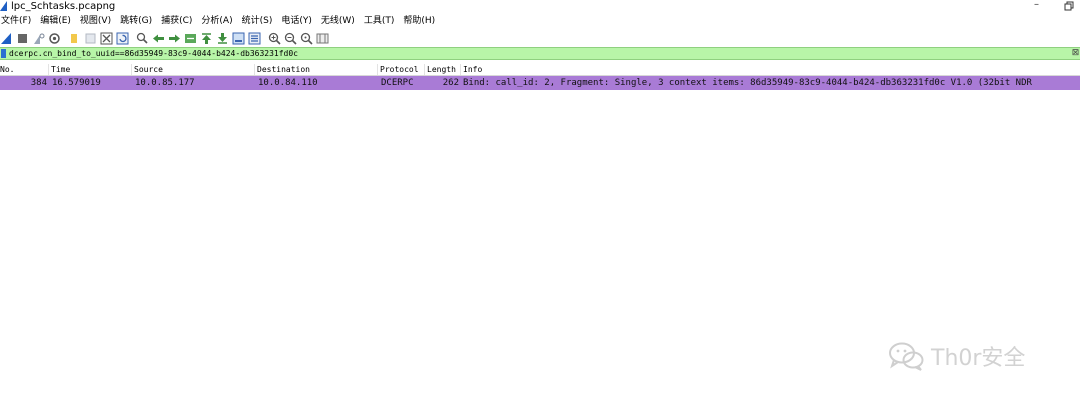  Describe the element at coordinates (158, 38) in the screenshot. I see `go-back-icon` at that location.